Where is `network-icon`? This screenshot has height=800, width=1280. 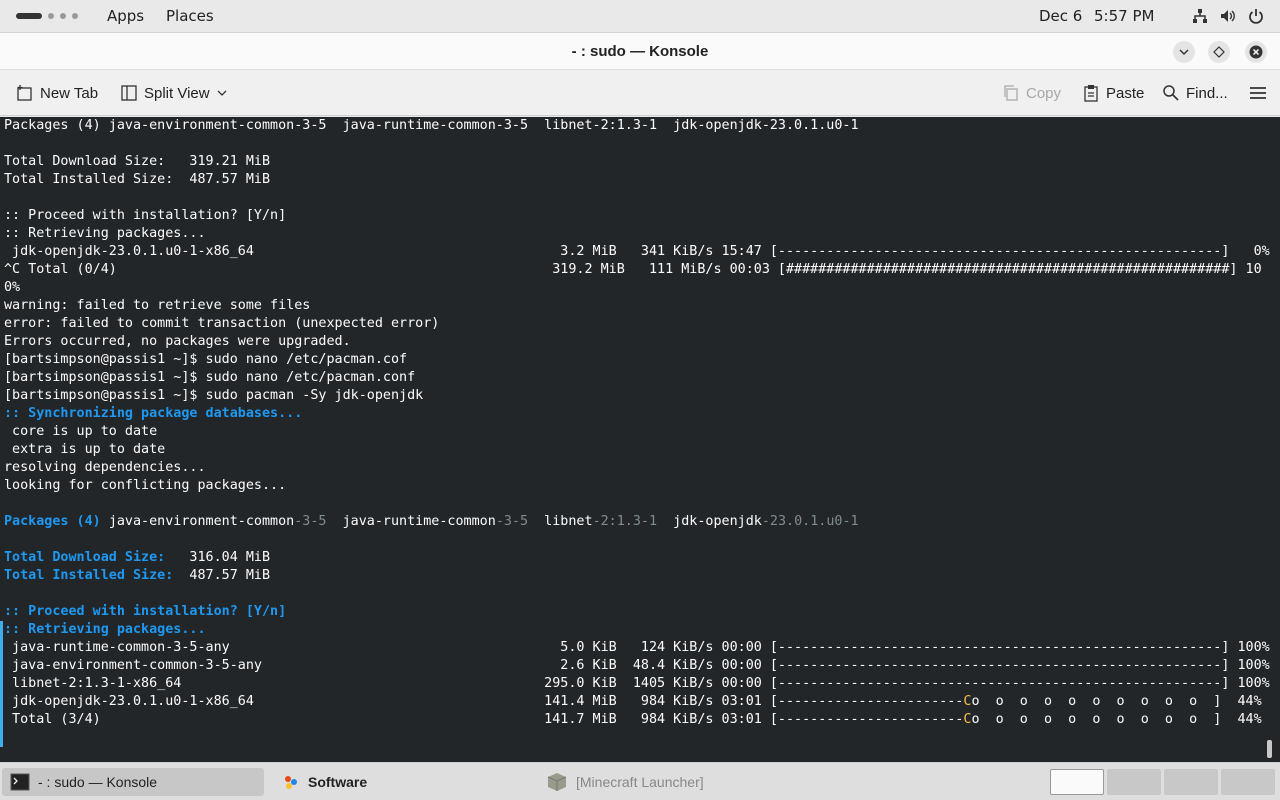
network-icon is located at coordinates (1200, 16).